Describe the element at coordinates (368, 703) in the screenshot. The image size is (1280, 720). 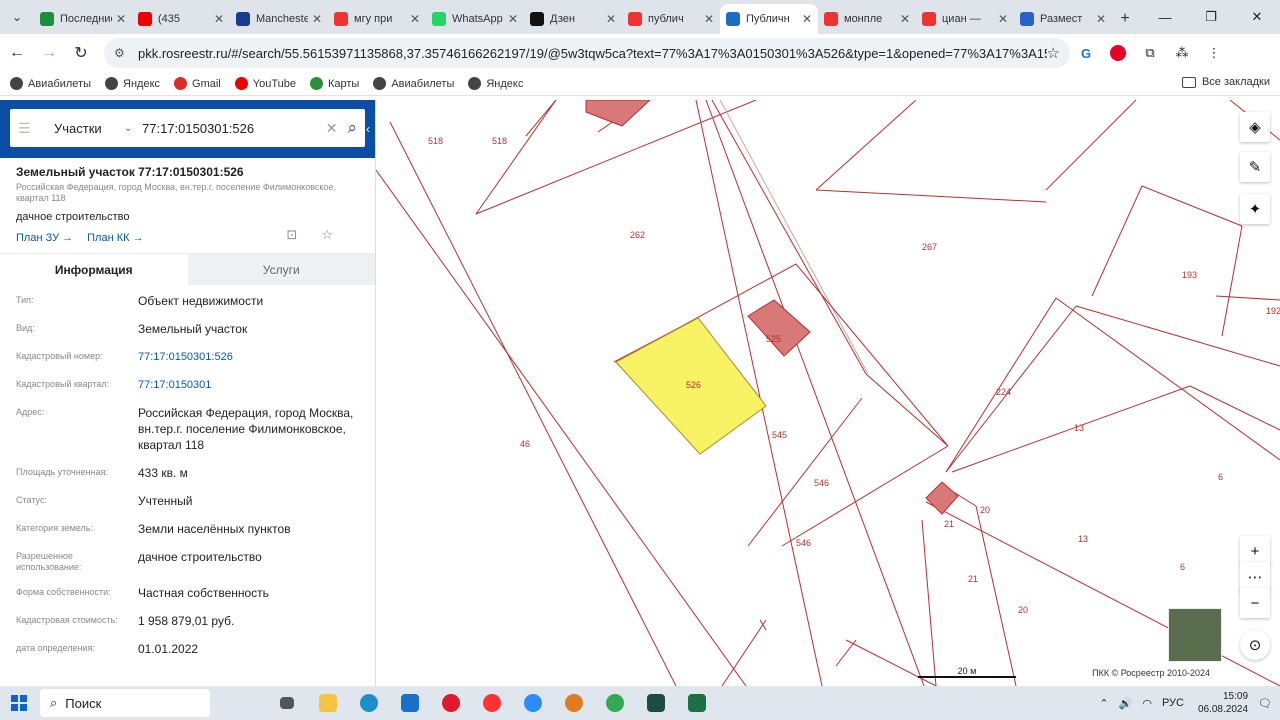
I see `edge-icon` at that location.